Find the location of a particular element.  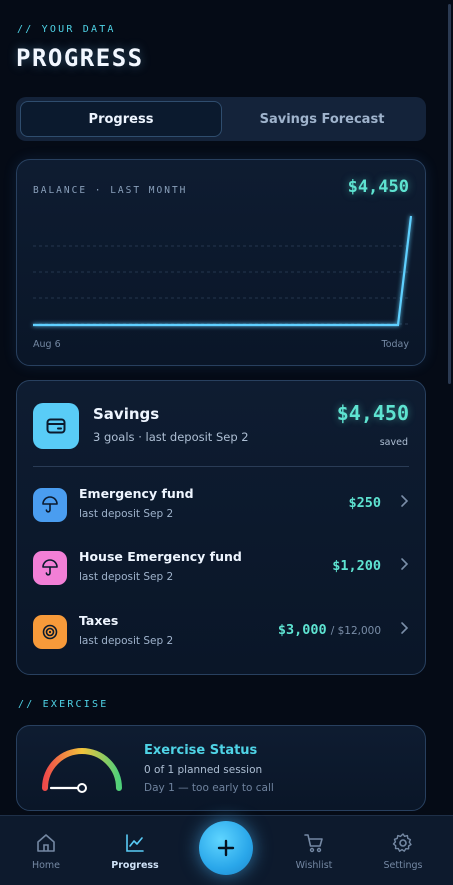

goal-amounts: $3,000 / $12,000 is located at coordinates (329, 630).